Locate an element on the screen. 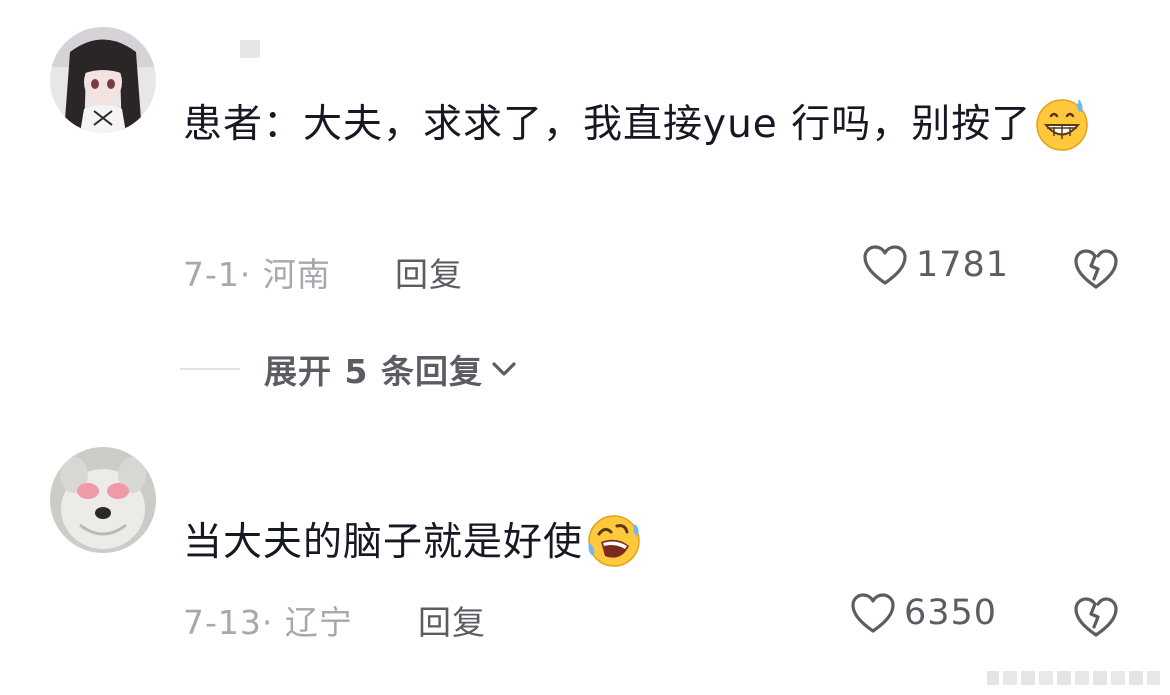 The width and height of the screenshot is (1170, 695). like-button: 1781 is located at coordinates (935, 265).